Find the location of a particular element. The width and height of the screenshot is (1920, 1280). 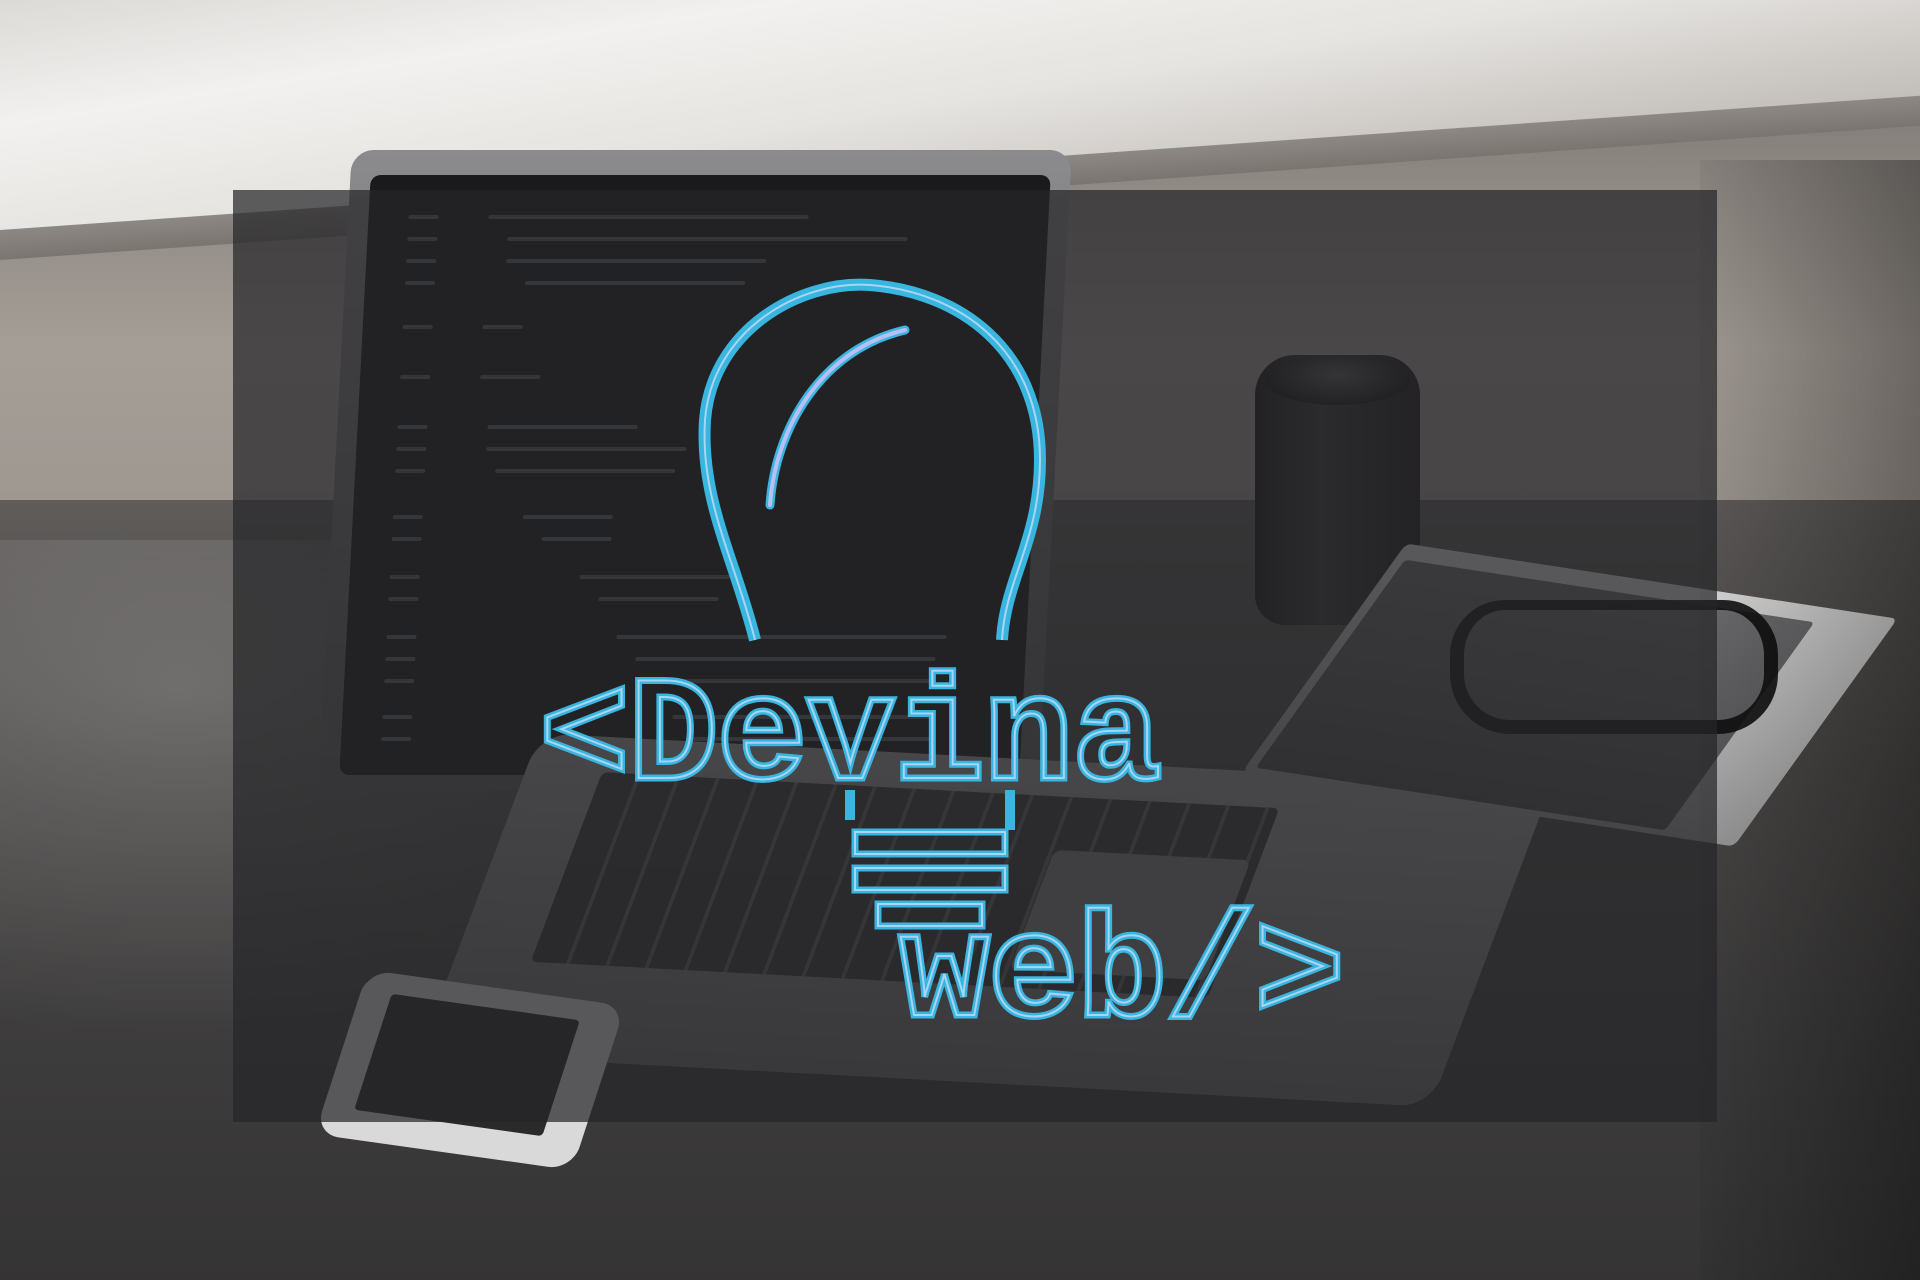

logo-line-2-highlight: web/> is located at coordinates (1122, 976).